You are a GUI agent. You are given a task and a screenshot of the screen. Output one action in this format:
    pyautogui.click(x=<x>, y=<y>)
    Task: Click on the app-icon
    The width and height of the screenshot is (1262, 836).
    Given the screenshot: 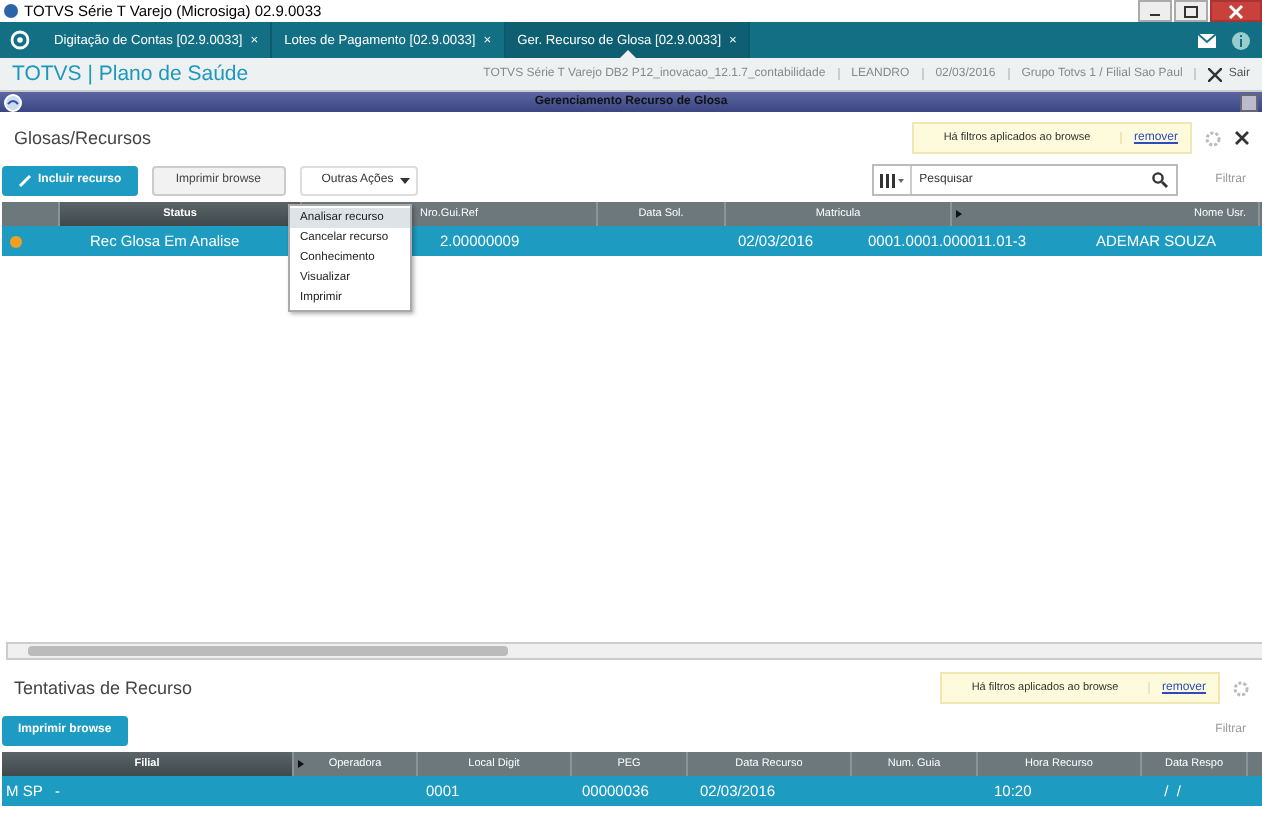 What is the action you would take?
    pyautogui.click(x=11, y=11)
    